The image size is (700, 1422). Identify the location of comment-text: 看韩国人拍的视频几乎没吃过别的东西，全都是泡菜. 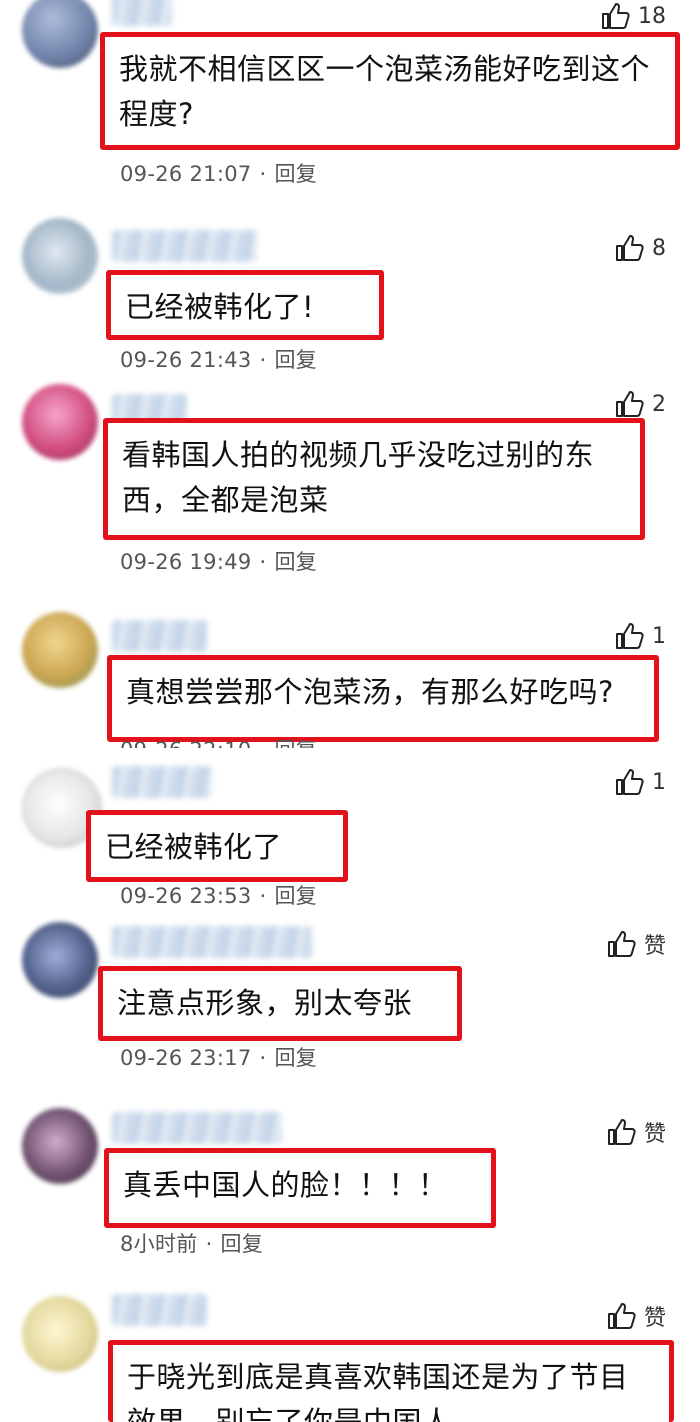
(374, 479).